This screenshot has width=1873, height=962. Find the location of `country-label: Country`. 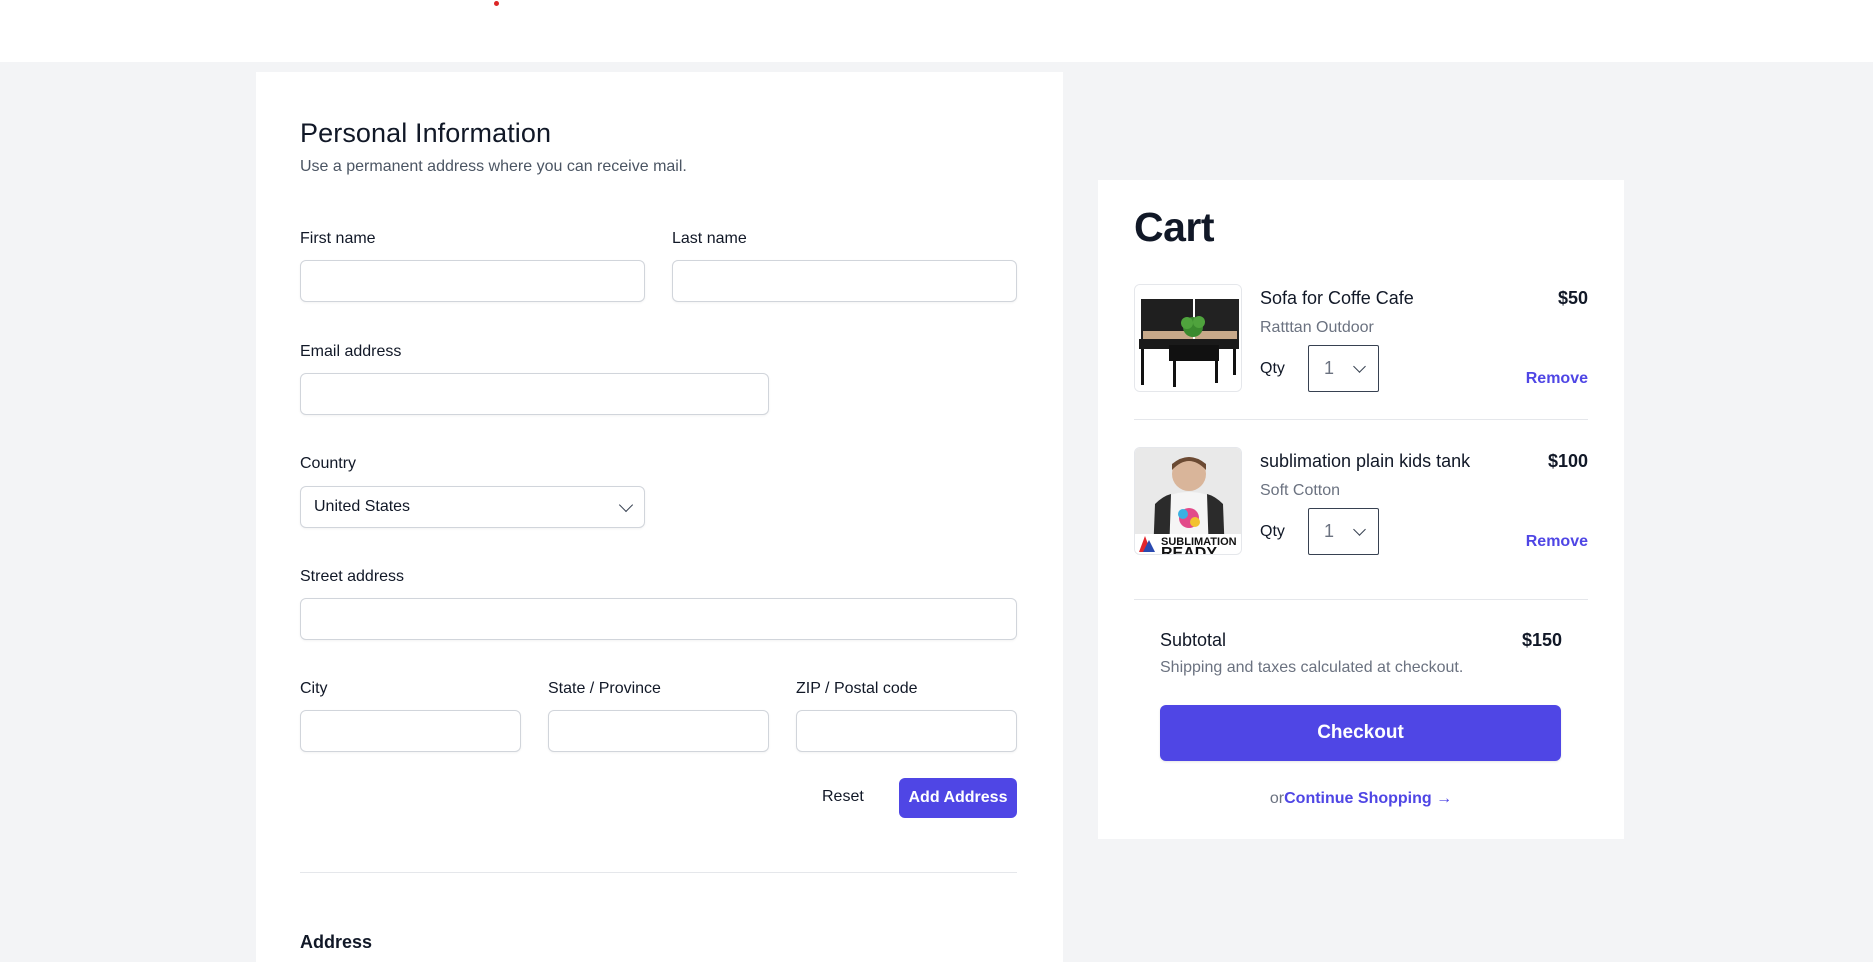

country-label: Country is located at coordinates (328, 463).